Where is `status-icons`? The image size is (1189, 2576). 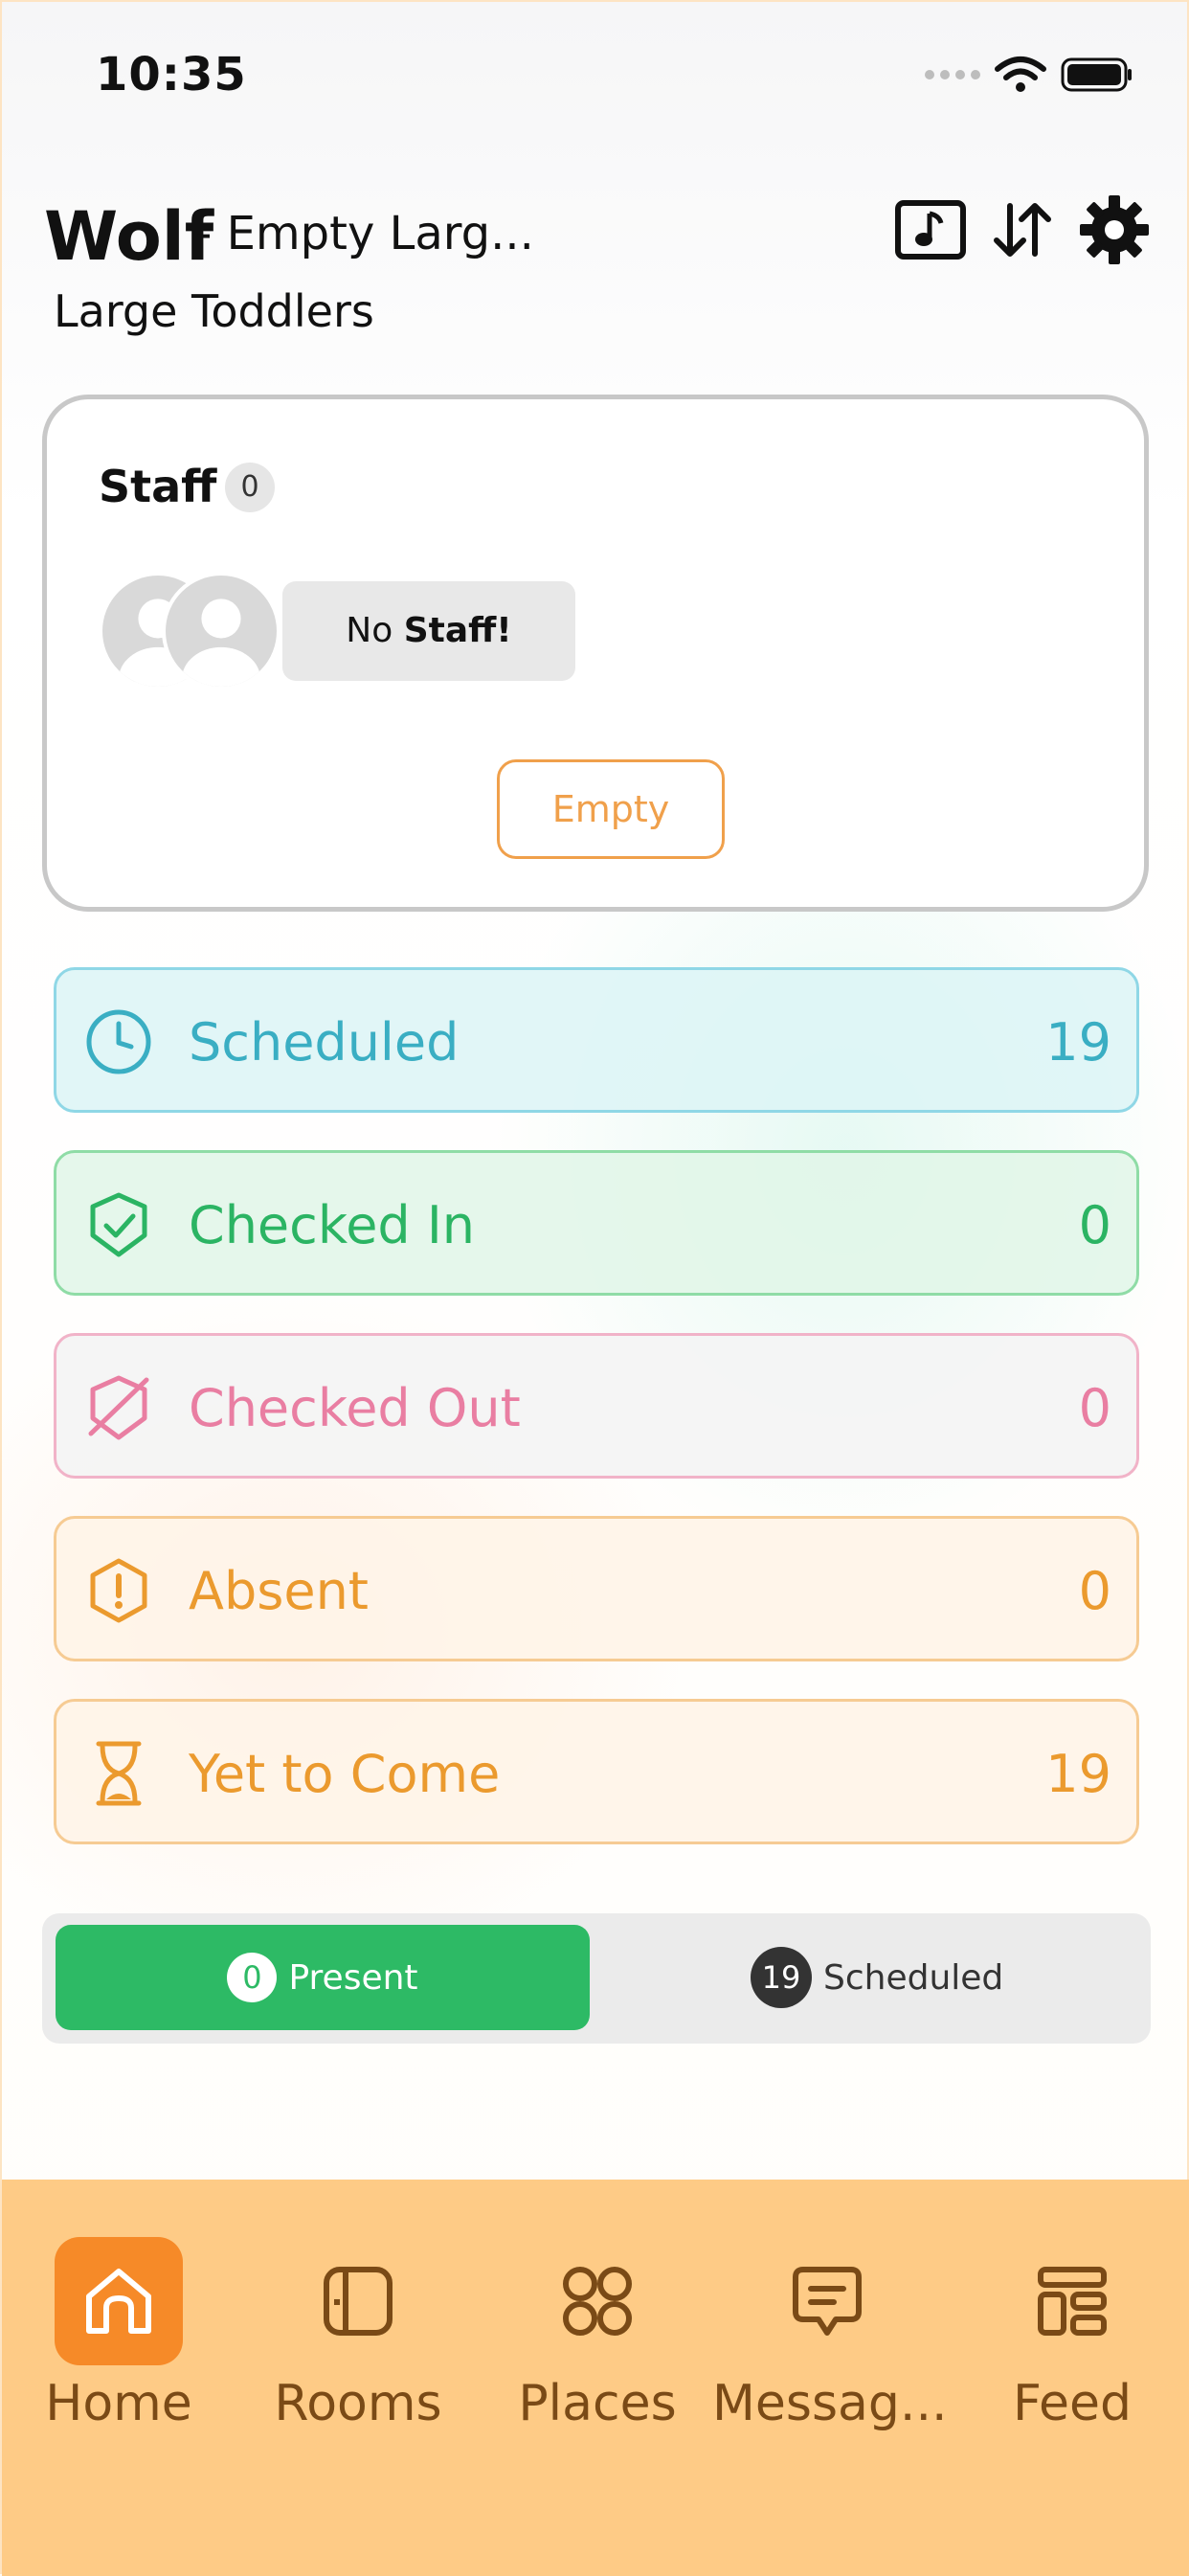 status-icons is located at coordinates (1029, 75).